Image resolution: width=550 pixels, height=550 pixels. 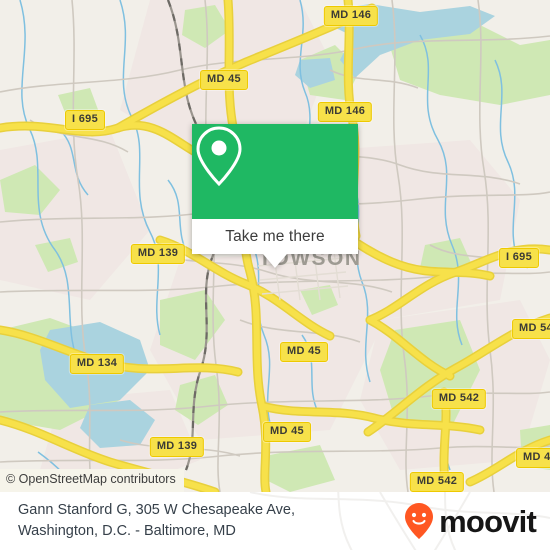 What do you see at coordinates (92, 480) in the screenshot?
I see `osm-attribution: © OpenStreetMap contributors` at bounding box center [92, 480].